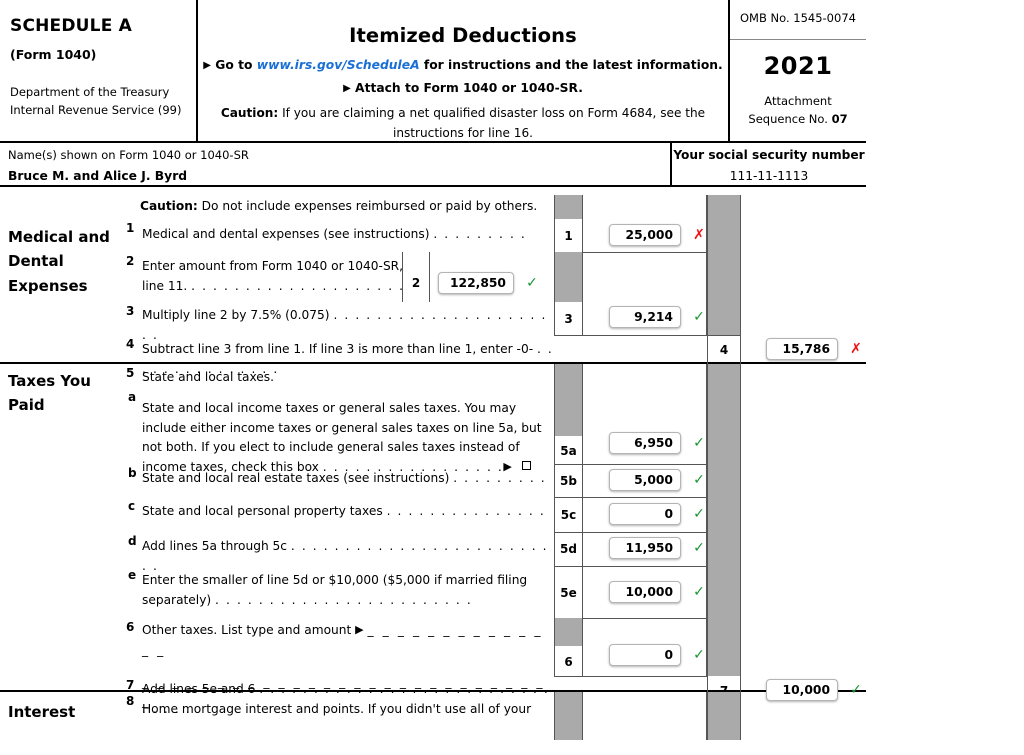 The width and height of the screenshot is (1024, 755). Describe the element at coordinates (132, 396) in the screenshot. I see `line-5a-marker: a` at that location.